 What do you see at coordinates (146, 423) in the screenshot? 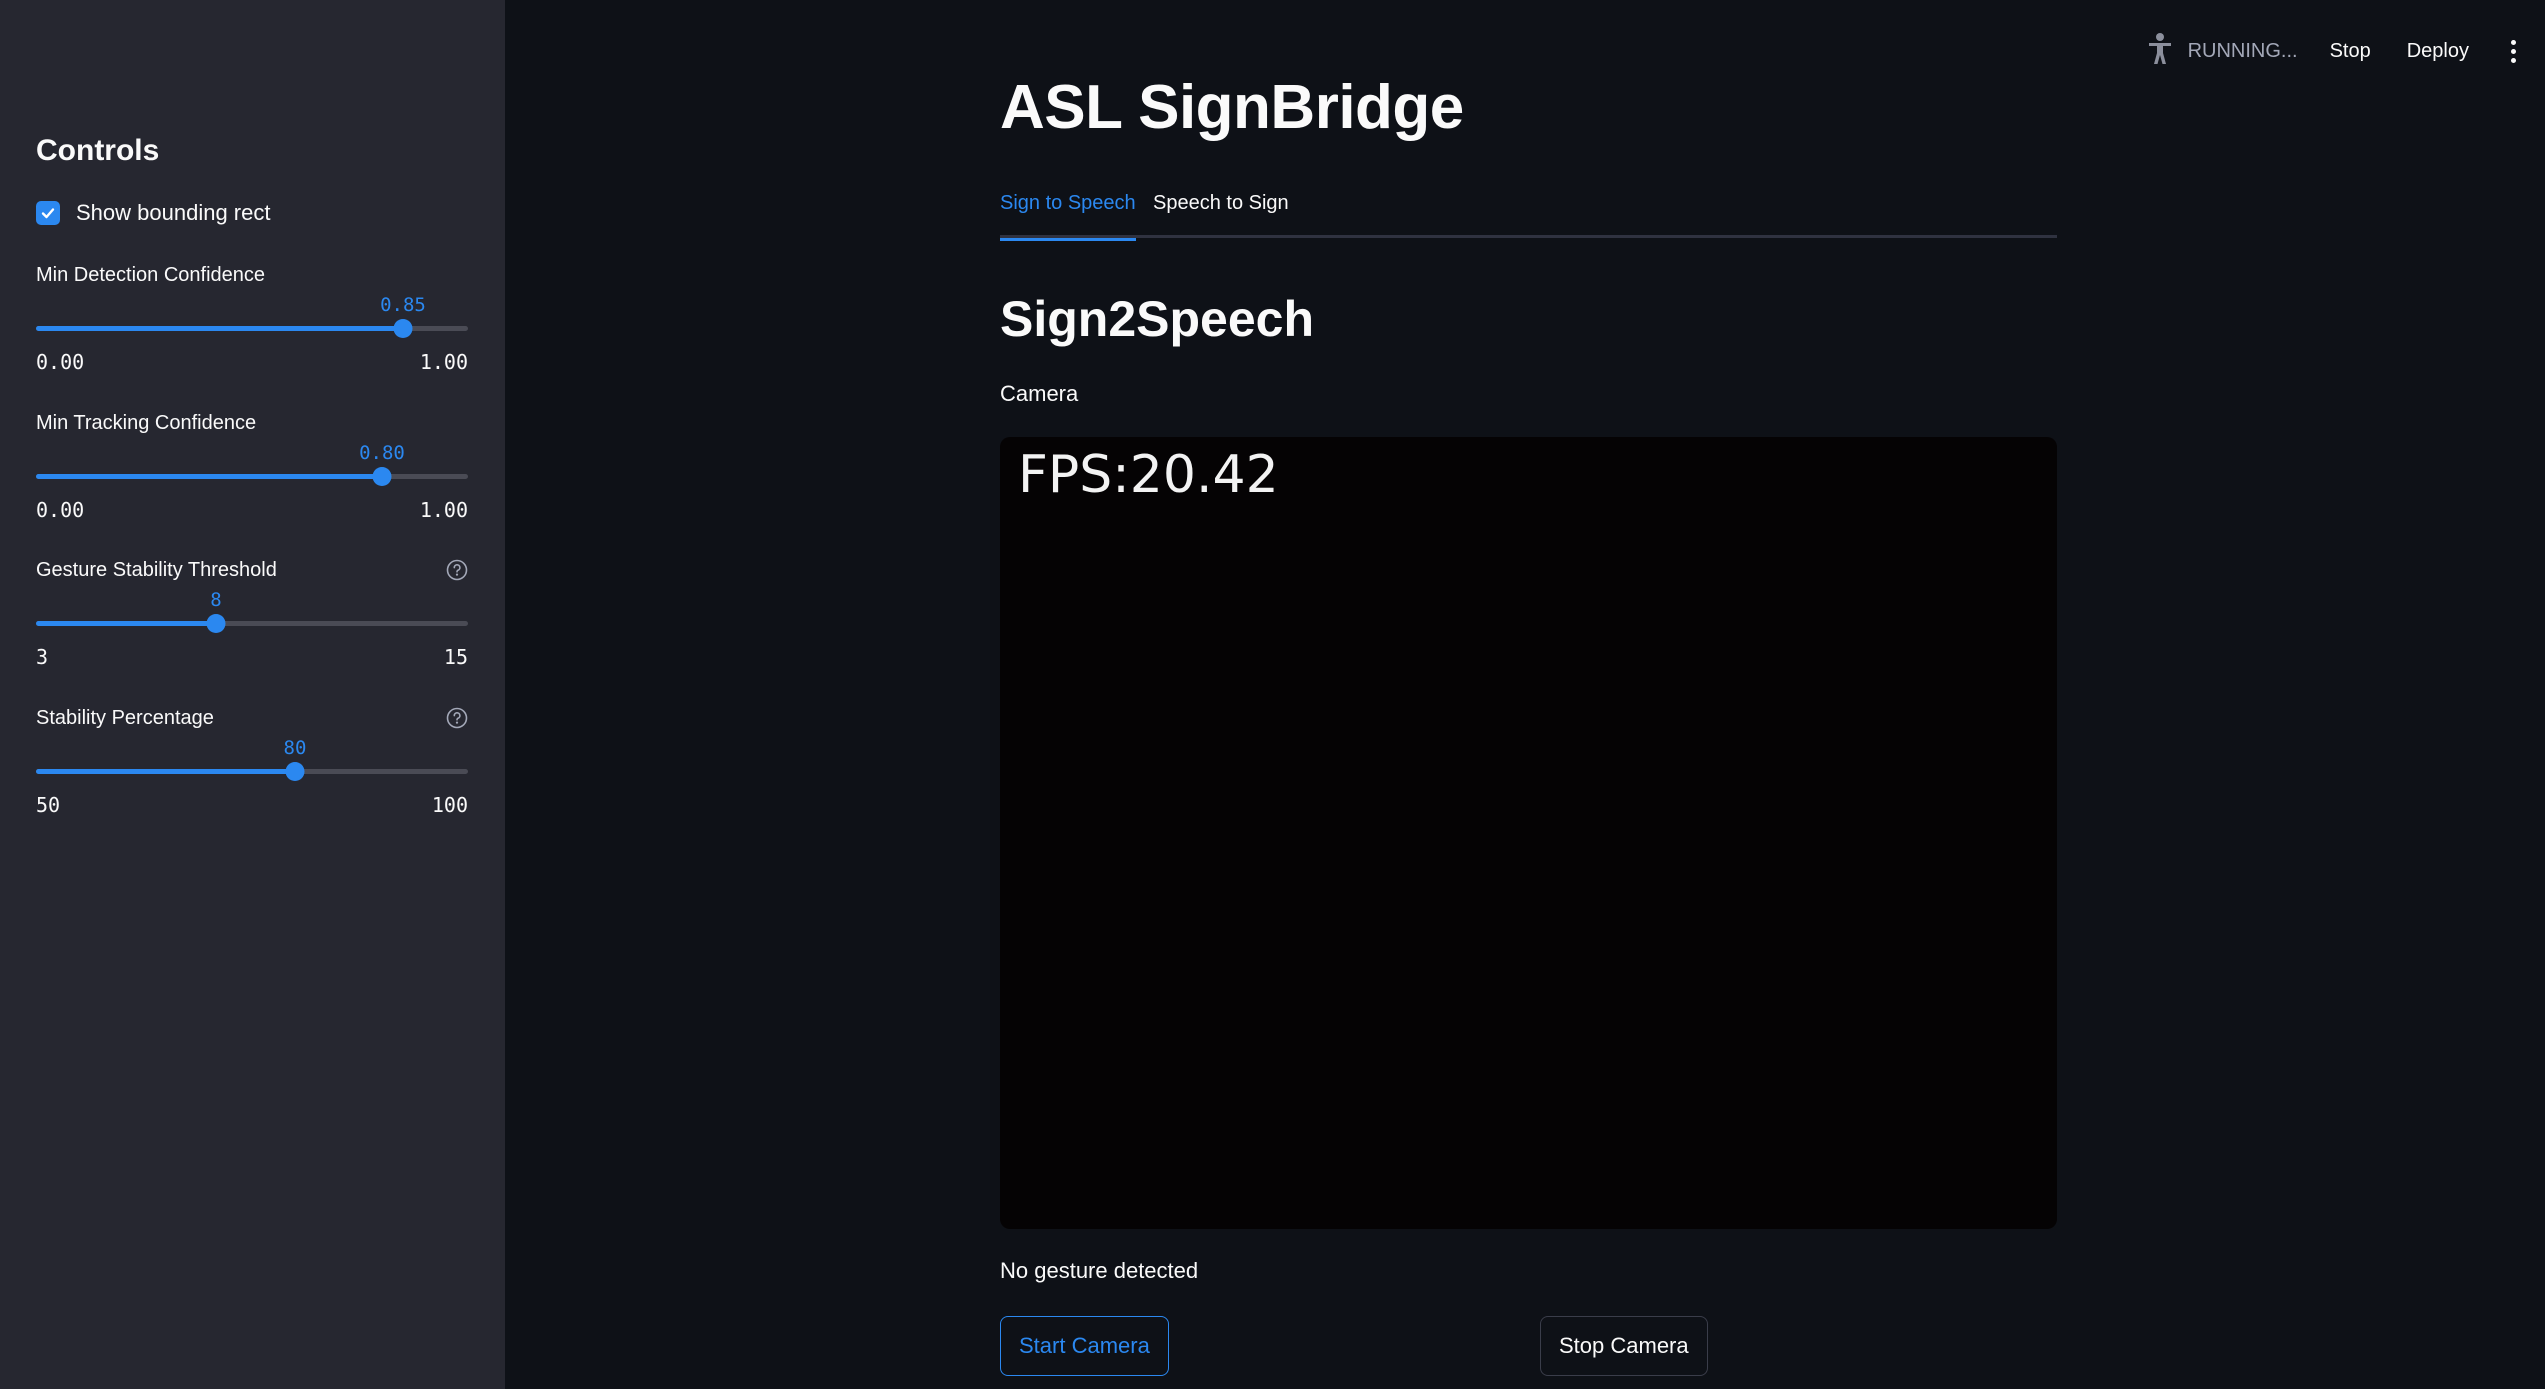
I see `slider-label: Min Tracking Confidence` at bounding box center [146, 423].